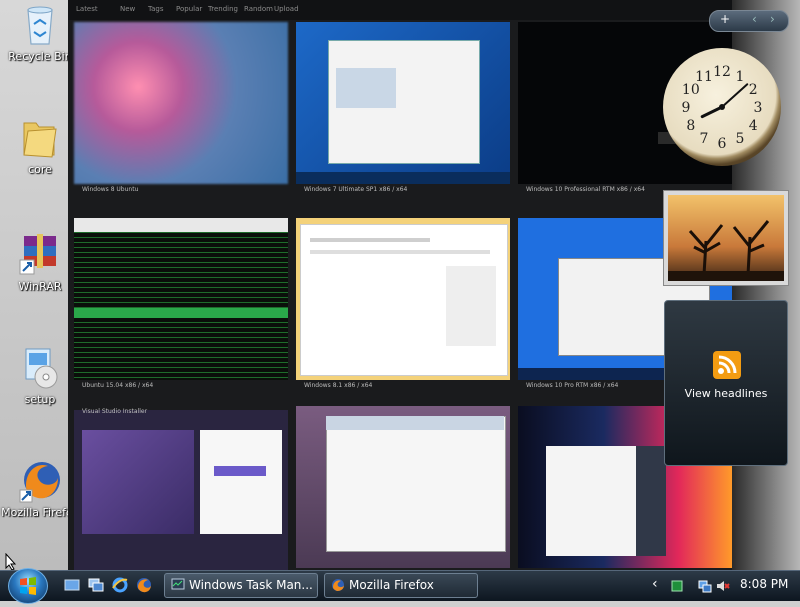 This screenshot has height=607, width=800. I want to click on thumbnail-caption: Visual Studio Installer, so click(115, 411).